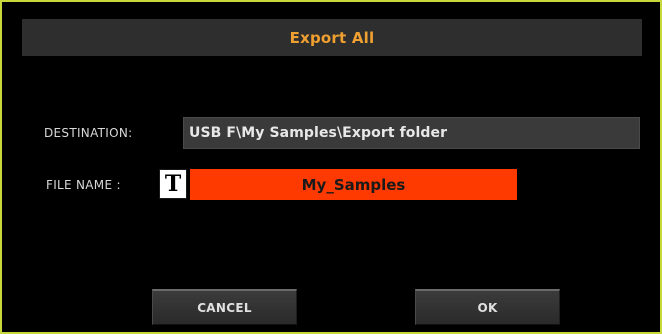 This screenshot has height=334, width=662. Describe the element at coordinates (318, 133) in the screenshot. I see `destination-value: USB F\My Samples\Export folder` at that location.